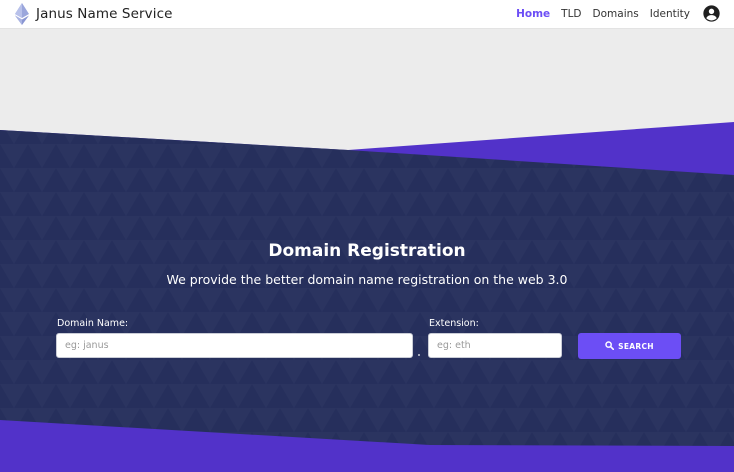  What do you see at coordinates (636, 346) in the screenshot?
I see `search-button-label: SEARCH` at bounding box center [636, 346].